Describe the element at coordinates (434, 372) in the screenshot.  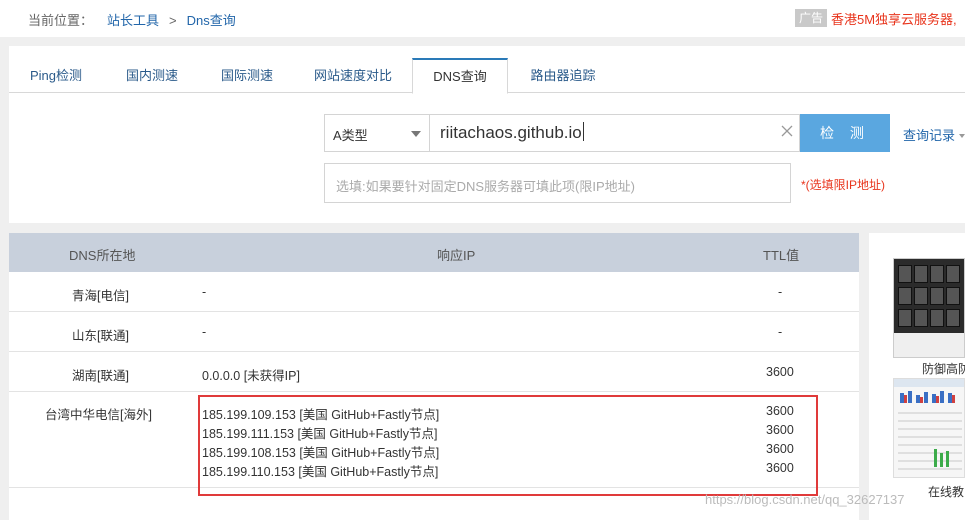
I see `table-row: 湖南[联通] 0.0.0.0 [未获得IP] 3600` at that location.